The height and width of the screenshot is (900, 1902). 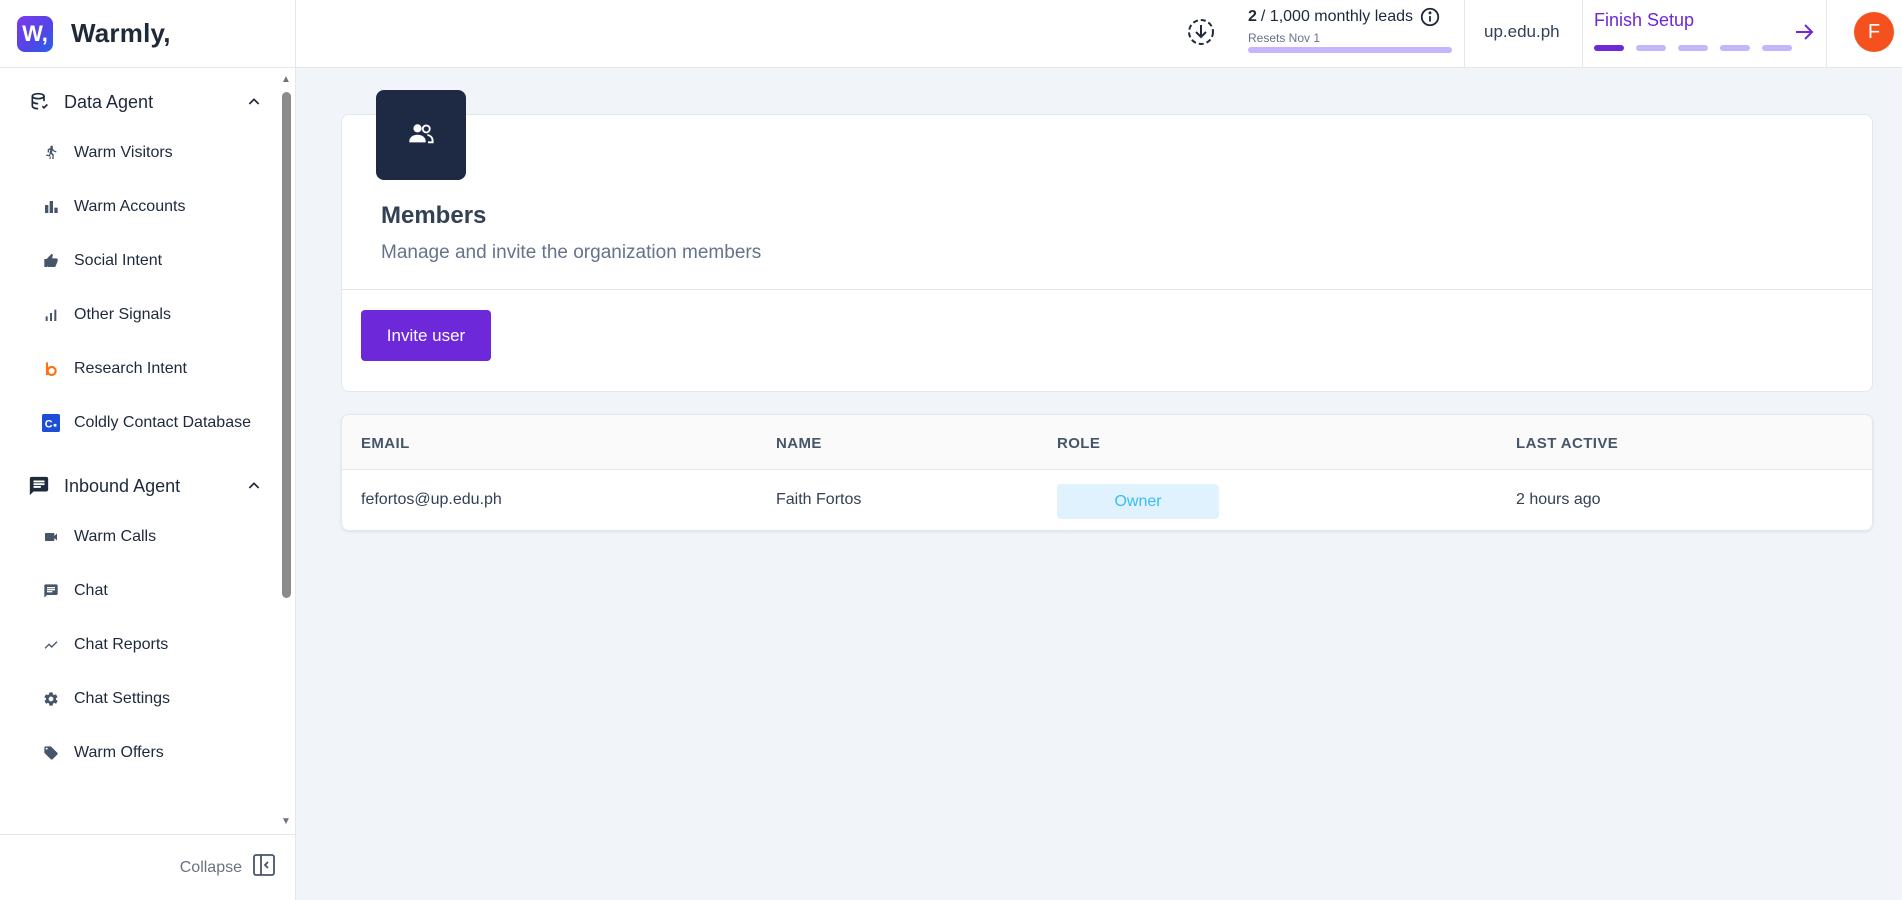 I want to click on arrow-right-icon, so click(x=1805, y=33).